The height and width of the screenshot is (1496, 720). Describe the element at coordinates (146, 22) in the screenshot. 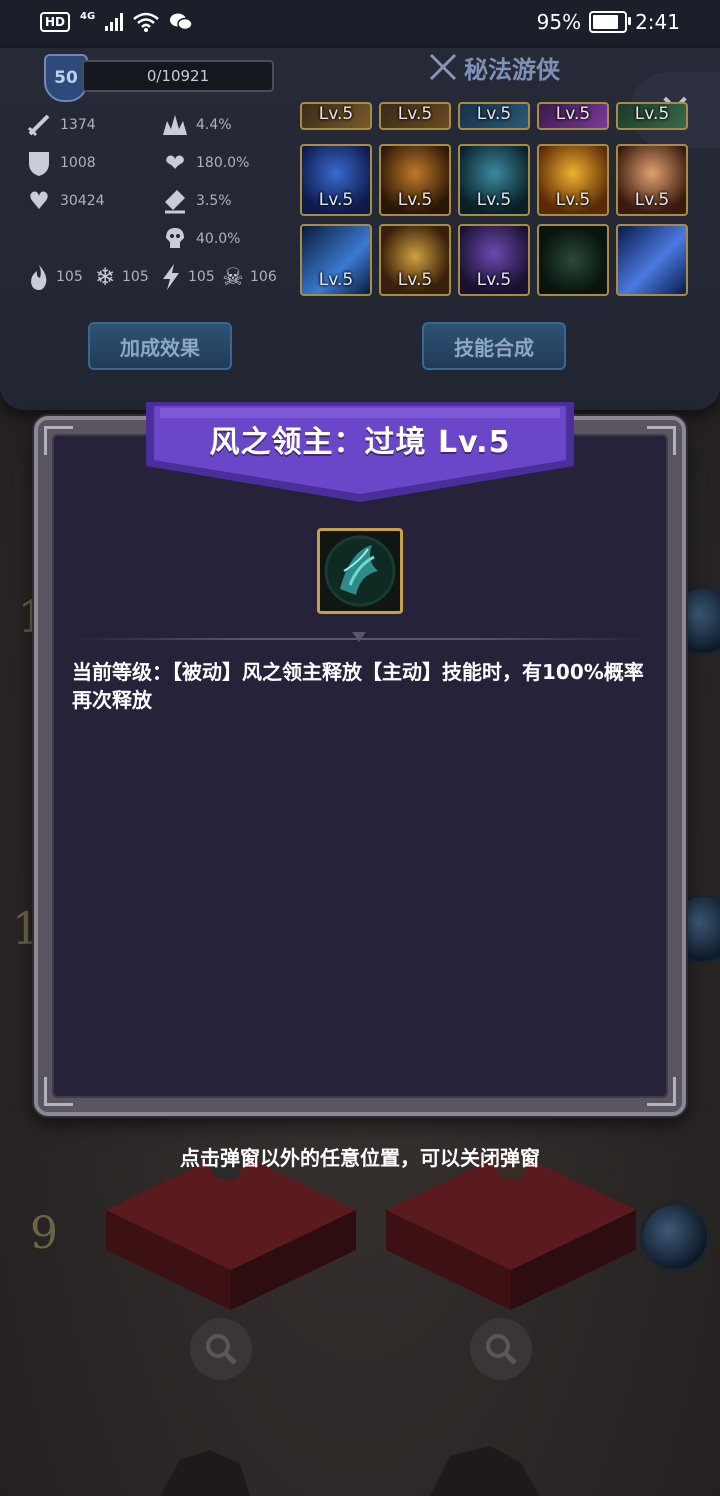

I see `wifi-icon` at that location.